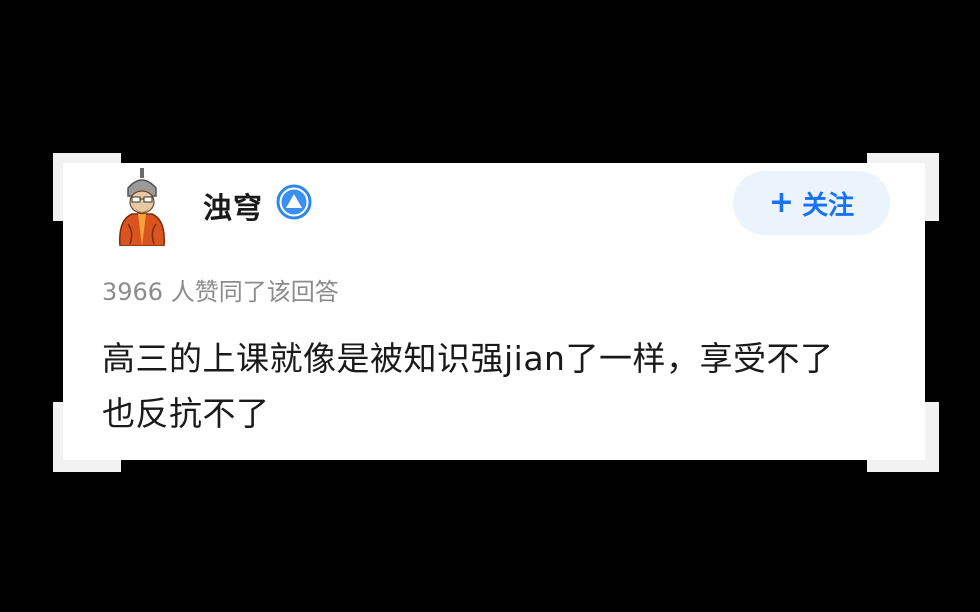 The width and height of the screenshot is (980, 612). Describe the element at coordinates (220, 292) in the screenshot. I see `likes-count: 3966 人赞同了该回答` at that location.